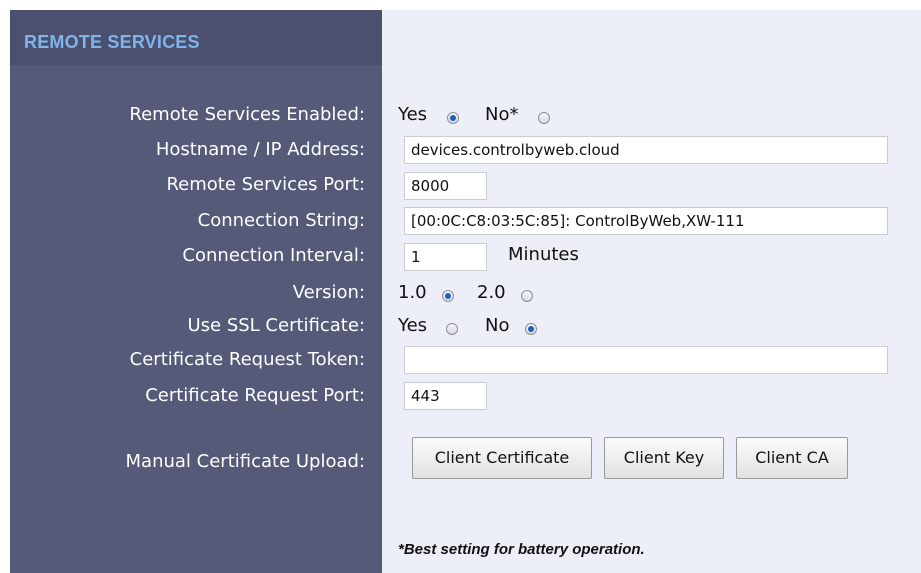 The width and height of the screenshot is (921, 573). I want to click on client-key-button: Client Key, so click(664, 458).